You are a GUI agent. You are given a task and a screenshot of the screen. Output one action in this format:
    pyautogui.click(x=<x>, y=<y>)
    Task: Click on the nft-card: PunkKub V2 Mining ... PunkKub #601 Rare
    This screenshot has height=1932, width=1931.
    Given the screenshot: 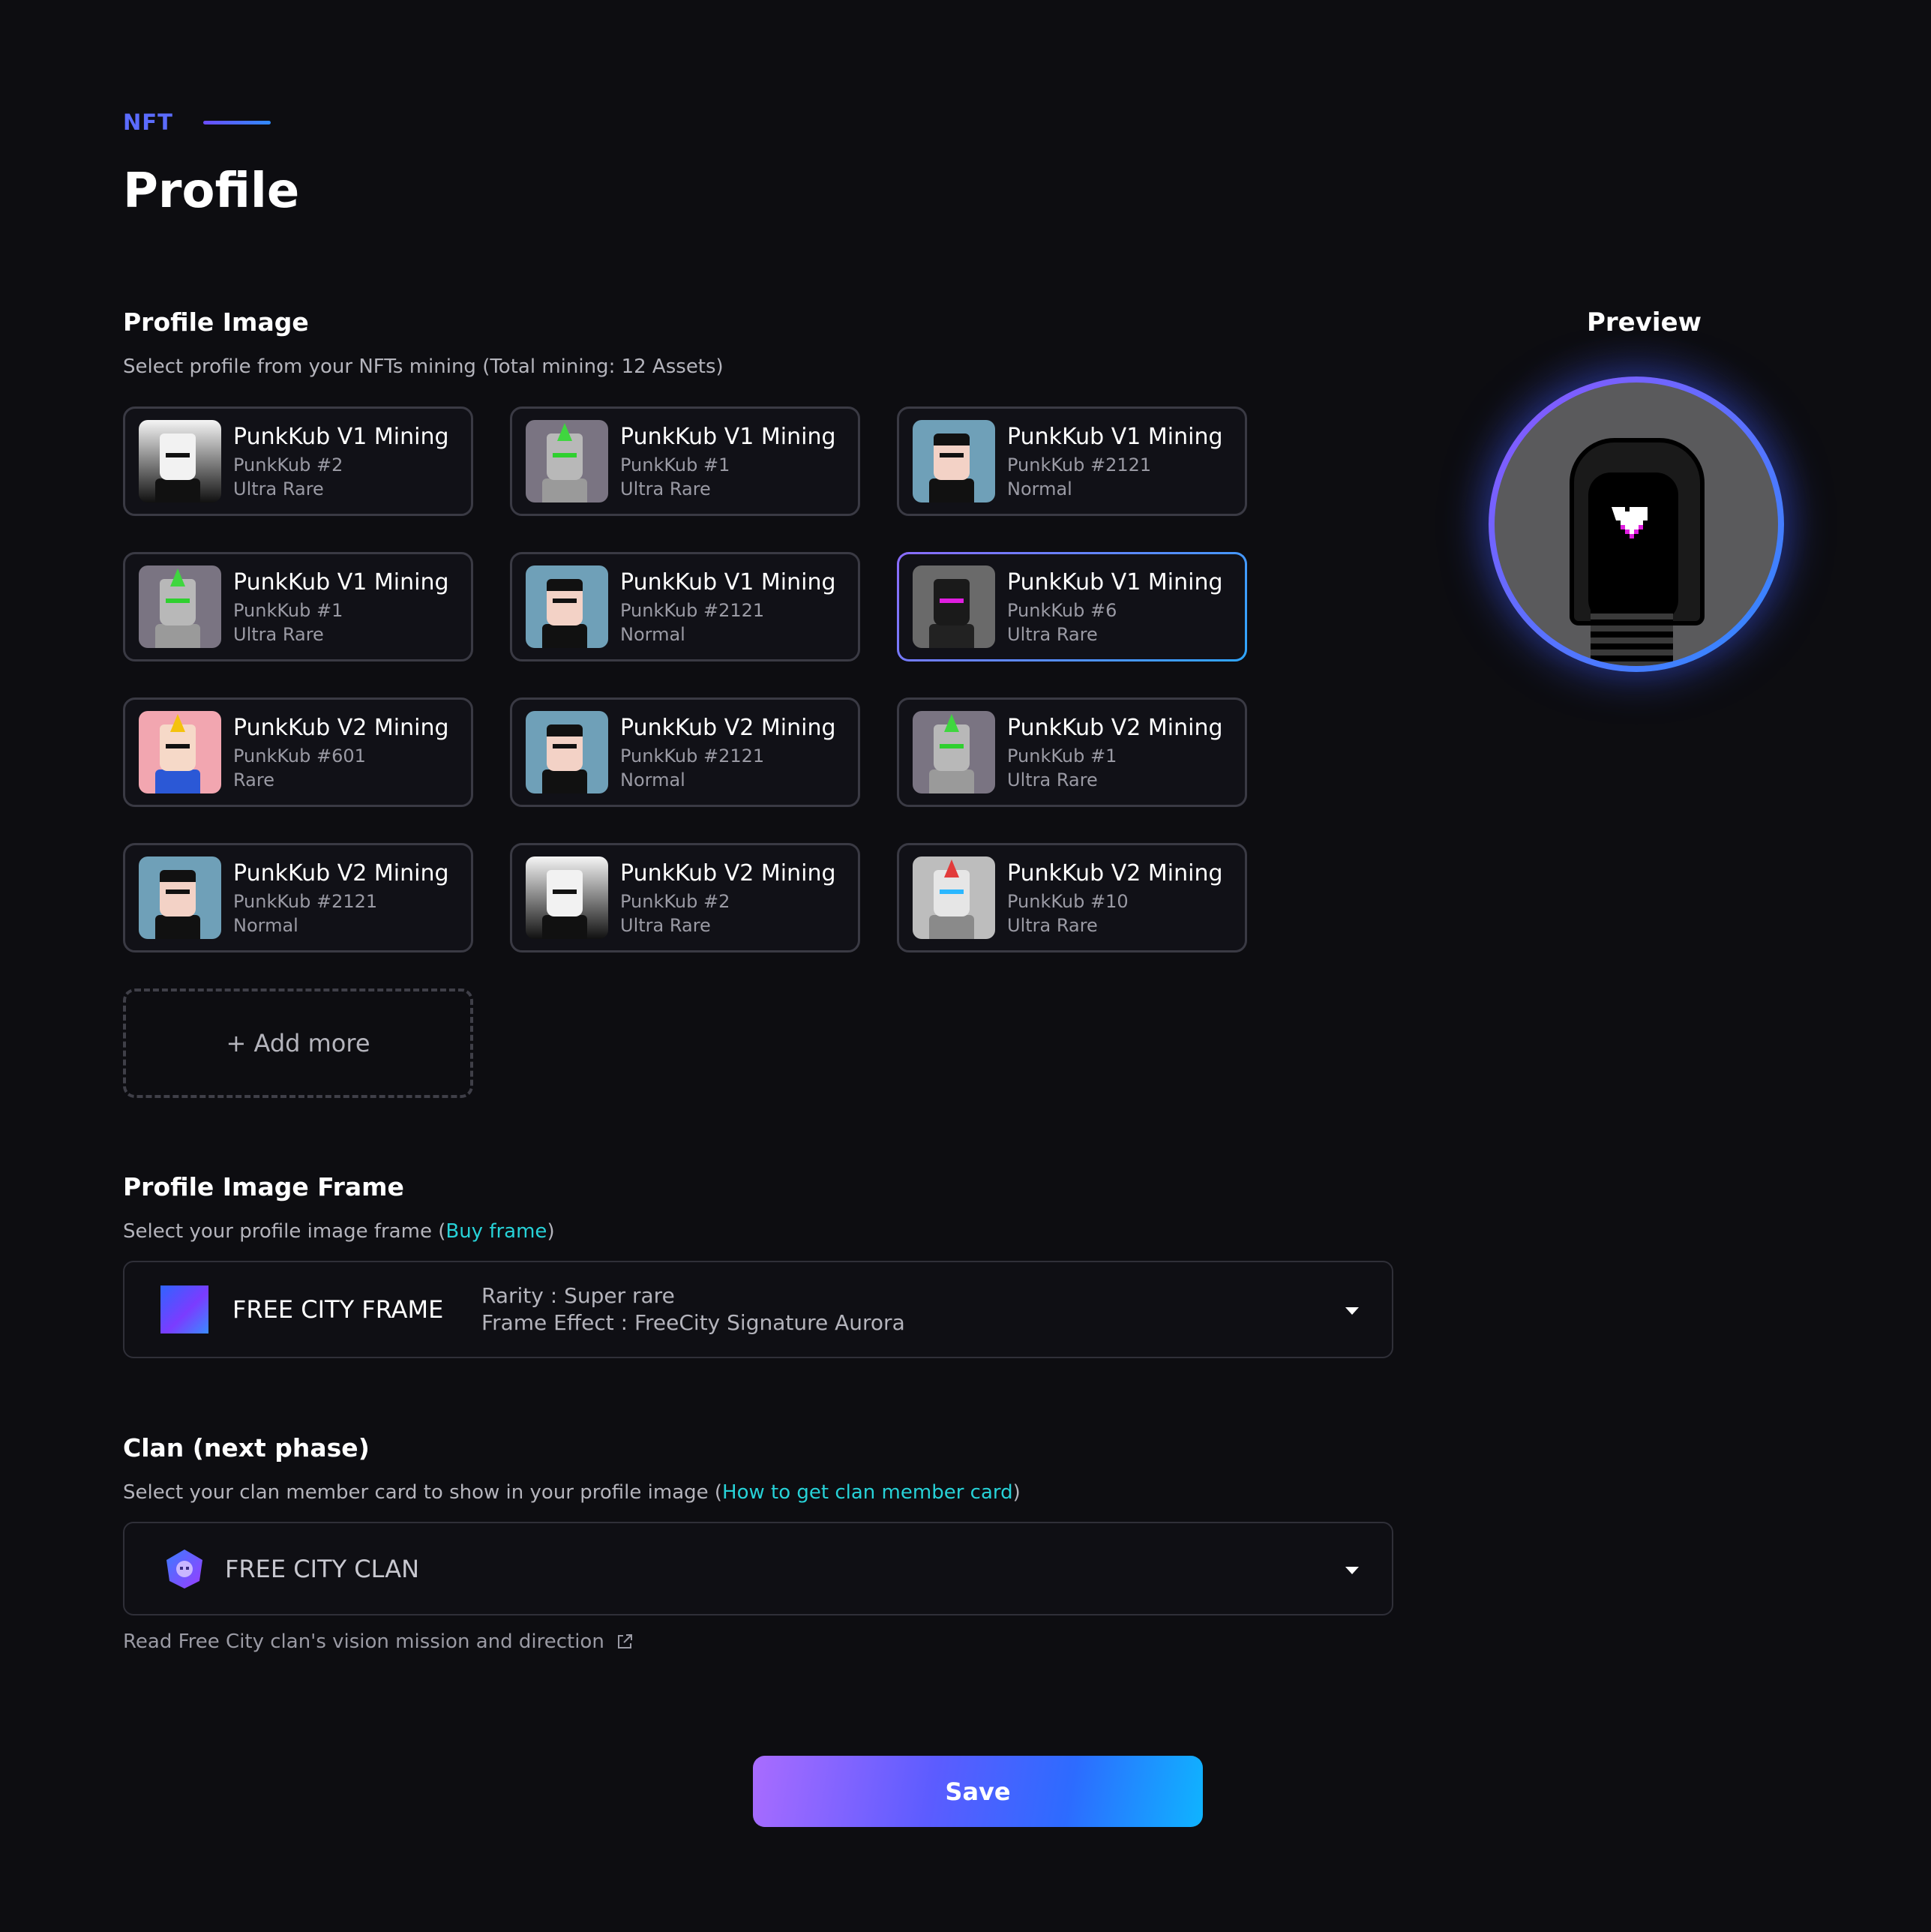 What is the action you would take?
    pyautogui.click(x=298, y=752)
    